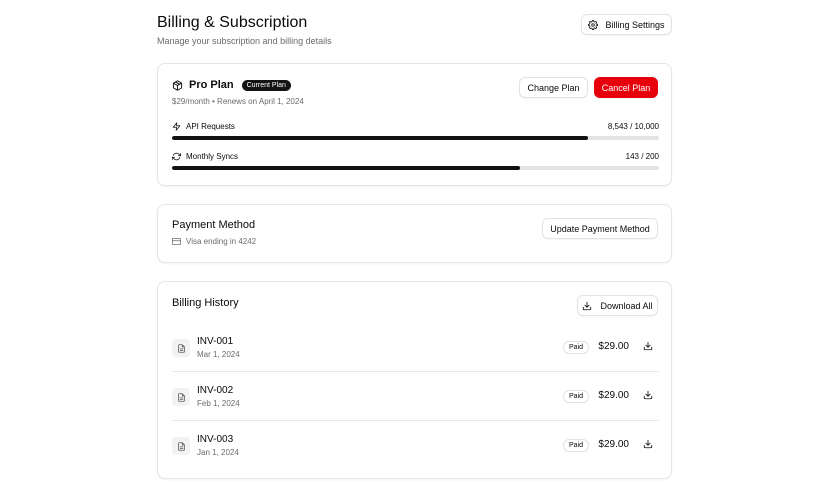 The height and width of the screenshot is (492, 828). I want to click on refresh-icon, so click(176, 156).